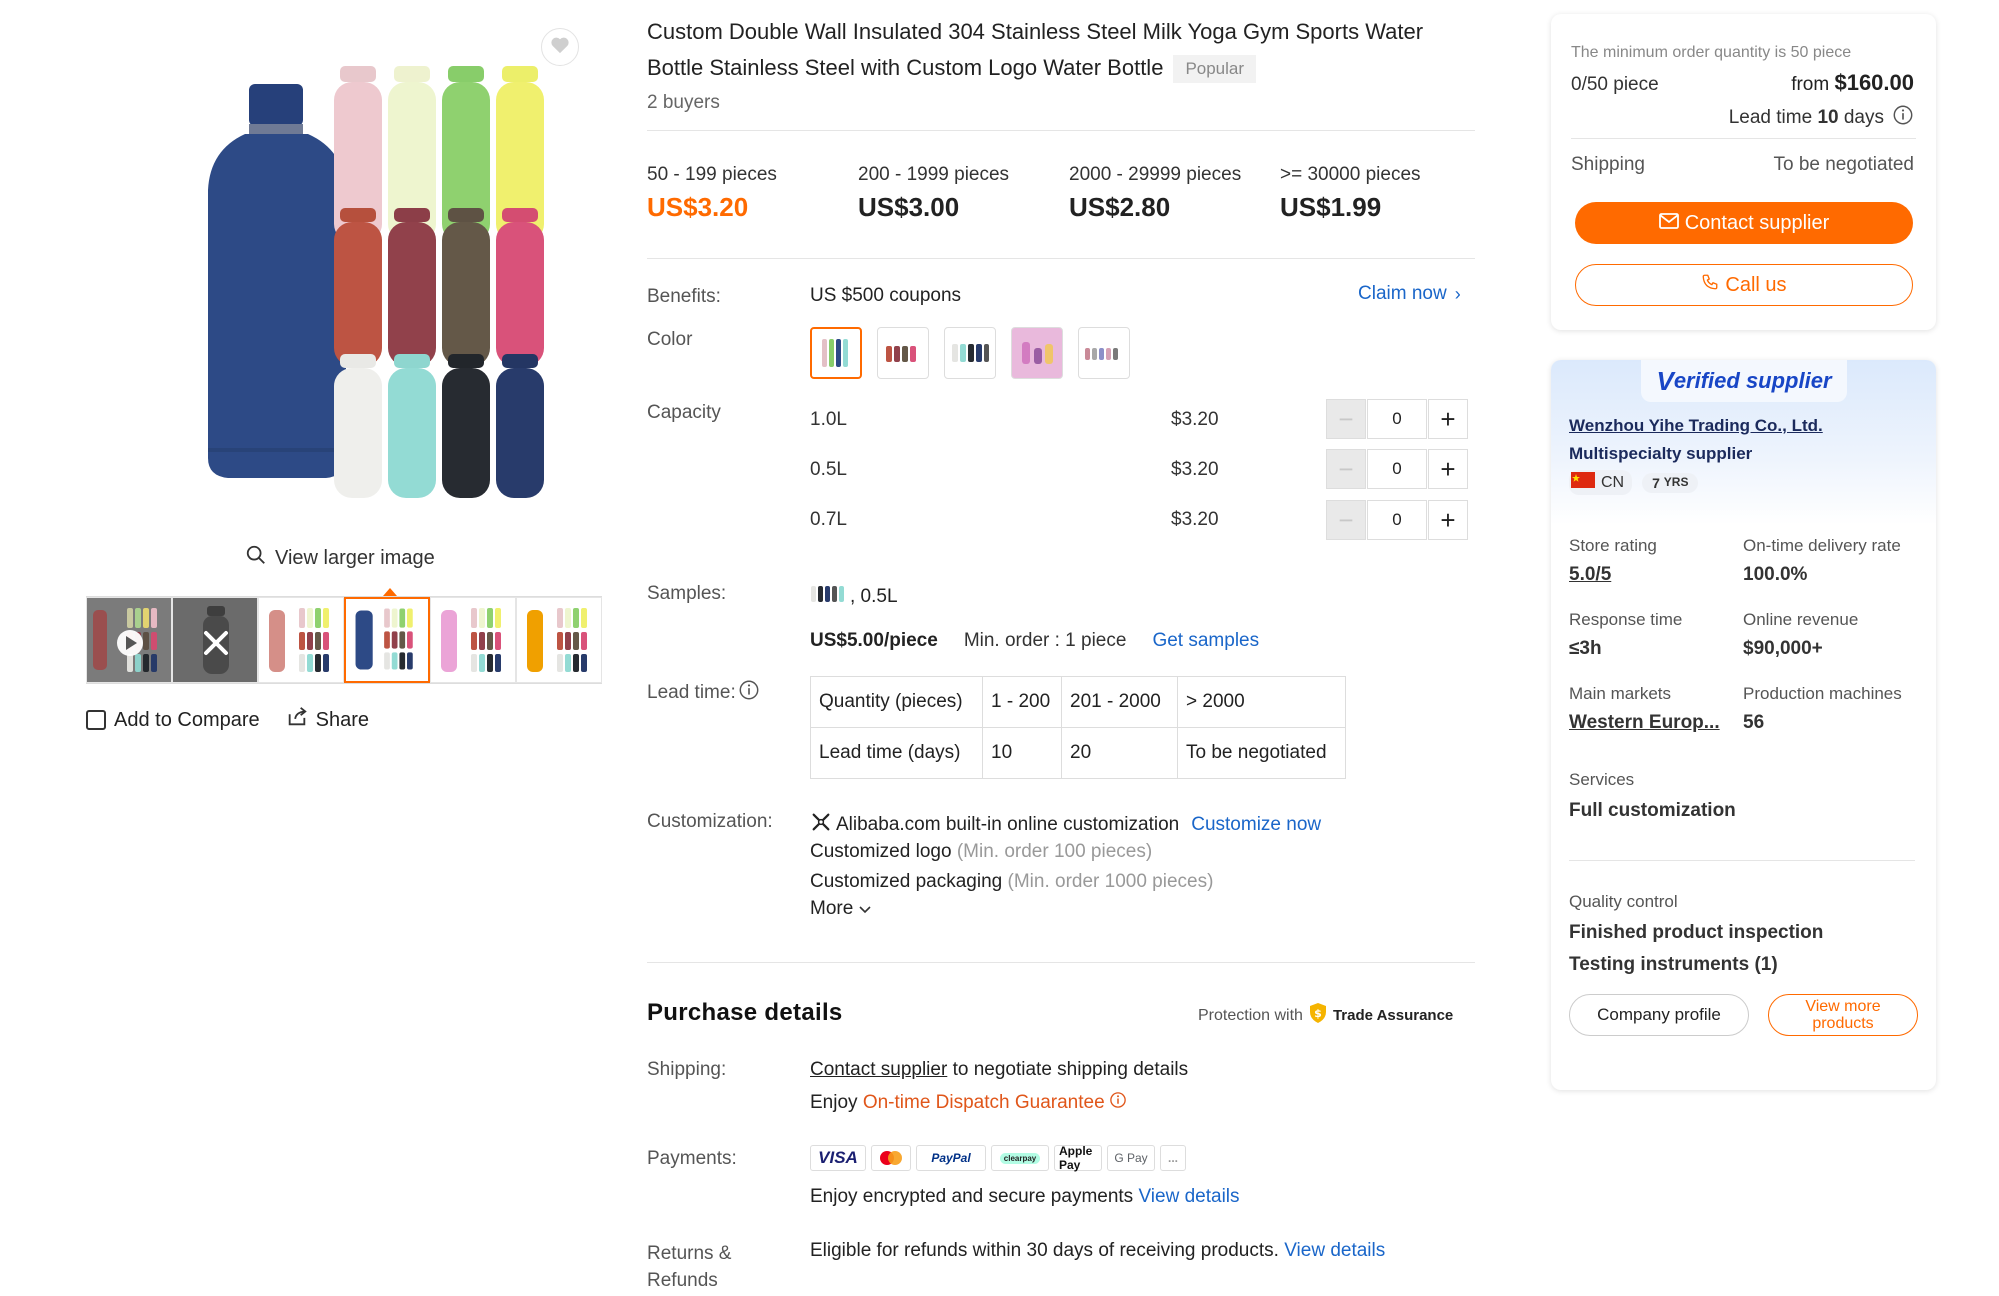 The height and width of the screenshot is (1296, 1999). I want to click on years-badge: 7 YRS, so click(1670, 482).